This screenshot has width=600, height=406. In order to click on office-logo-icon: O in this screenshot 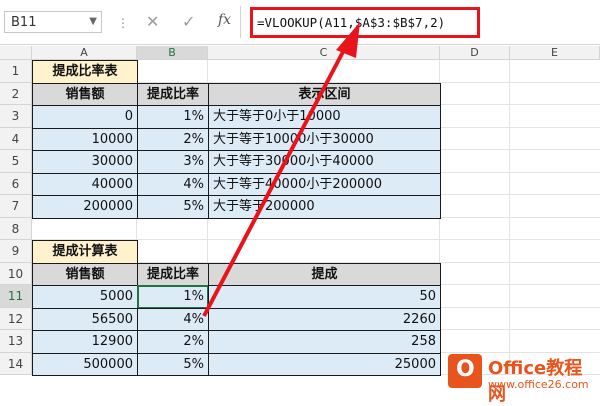, I will do `click(465, 371)`.